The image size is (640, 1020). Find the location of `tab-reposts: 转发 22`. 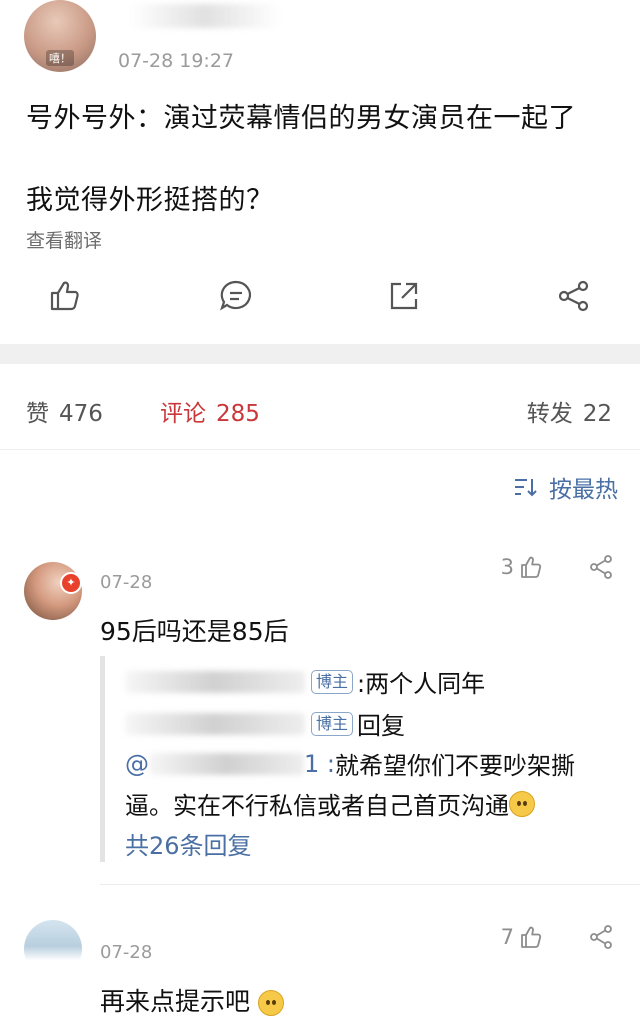

tab-reposts: 转发 22 is located at coordinates (569, 411).